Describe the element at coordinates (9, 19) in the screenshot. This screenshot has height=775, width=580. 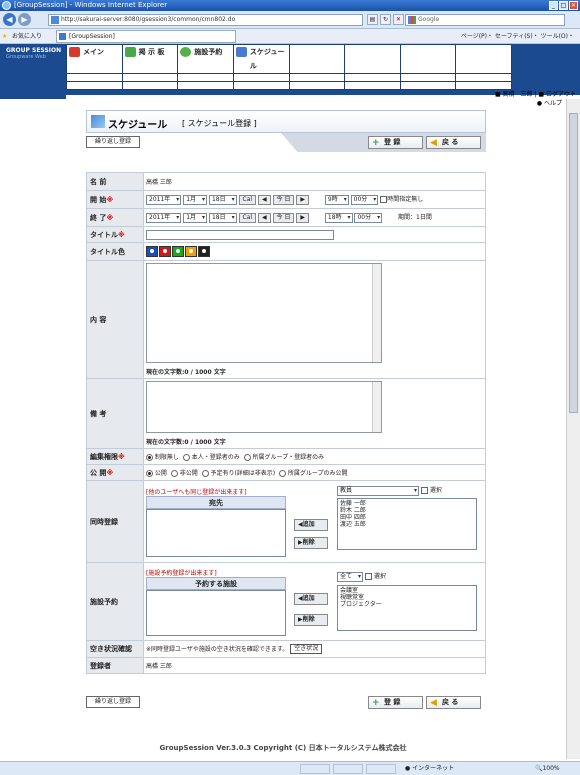
I see `back-nav-icon: ◀` at that location.